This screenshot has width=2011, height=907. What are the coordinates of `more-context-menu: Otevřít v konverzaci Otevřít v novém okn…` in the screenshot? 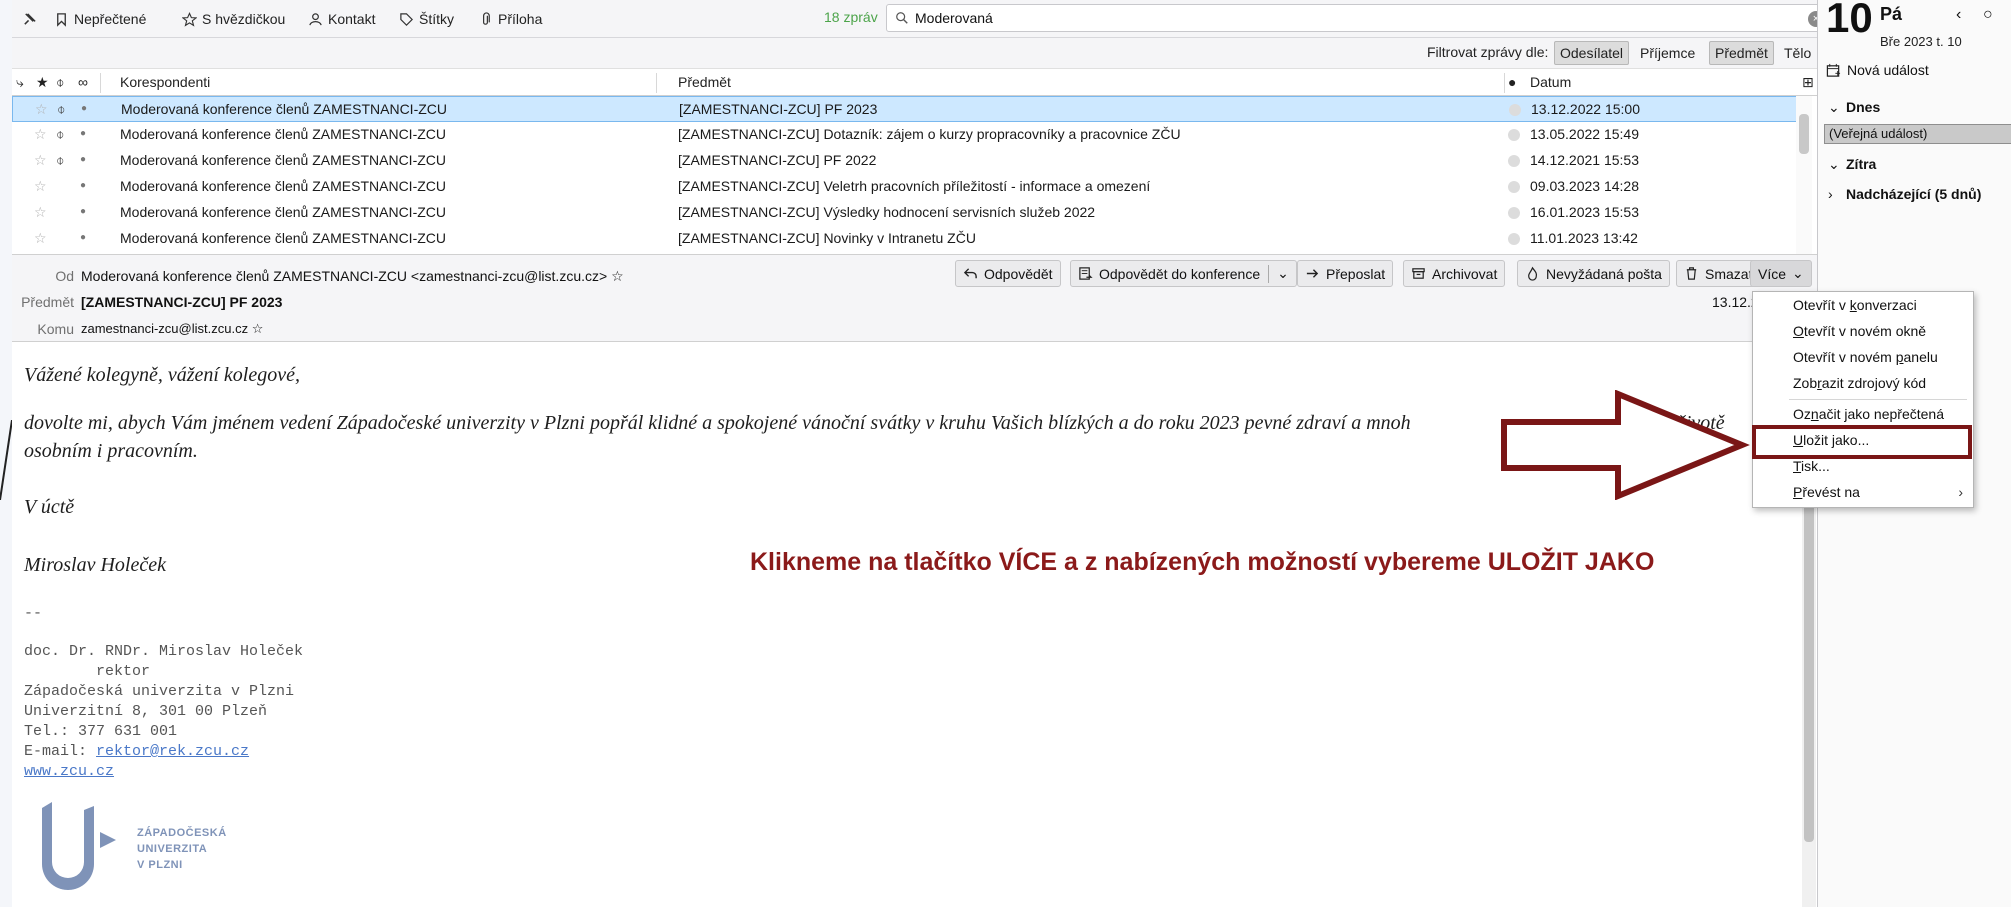 It's located at (1863, 399).